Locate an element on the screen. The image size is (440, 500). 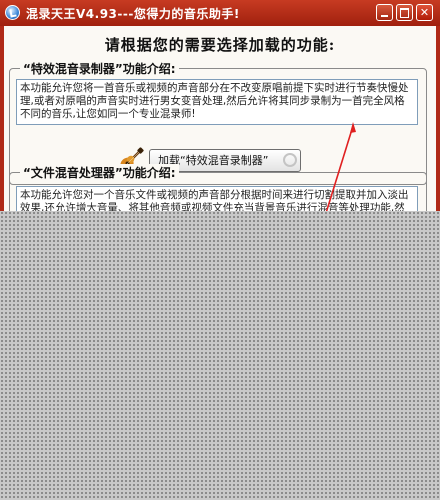
minimize-button is located at coordinates (384, 12).